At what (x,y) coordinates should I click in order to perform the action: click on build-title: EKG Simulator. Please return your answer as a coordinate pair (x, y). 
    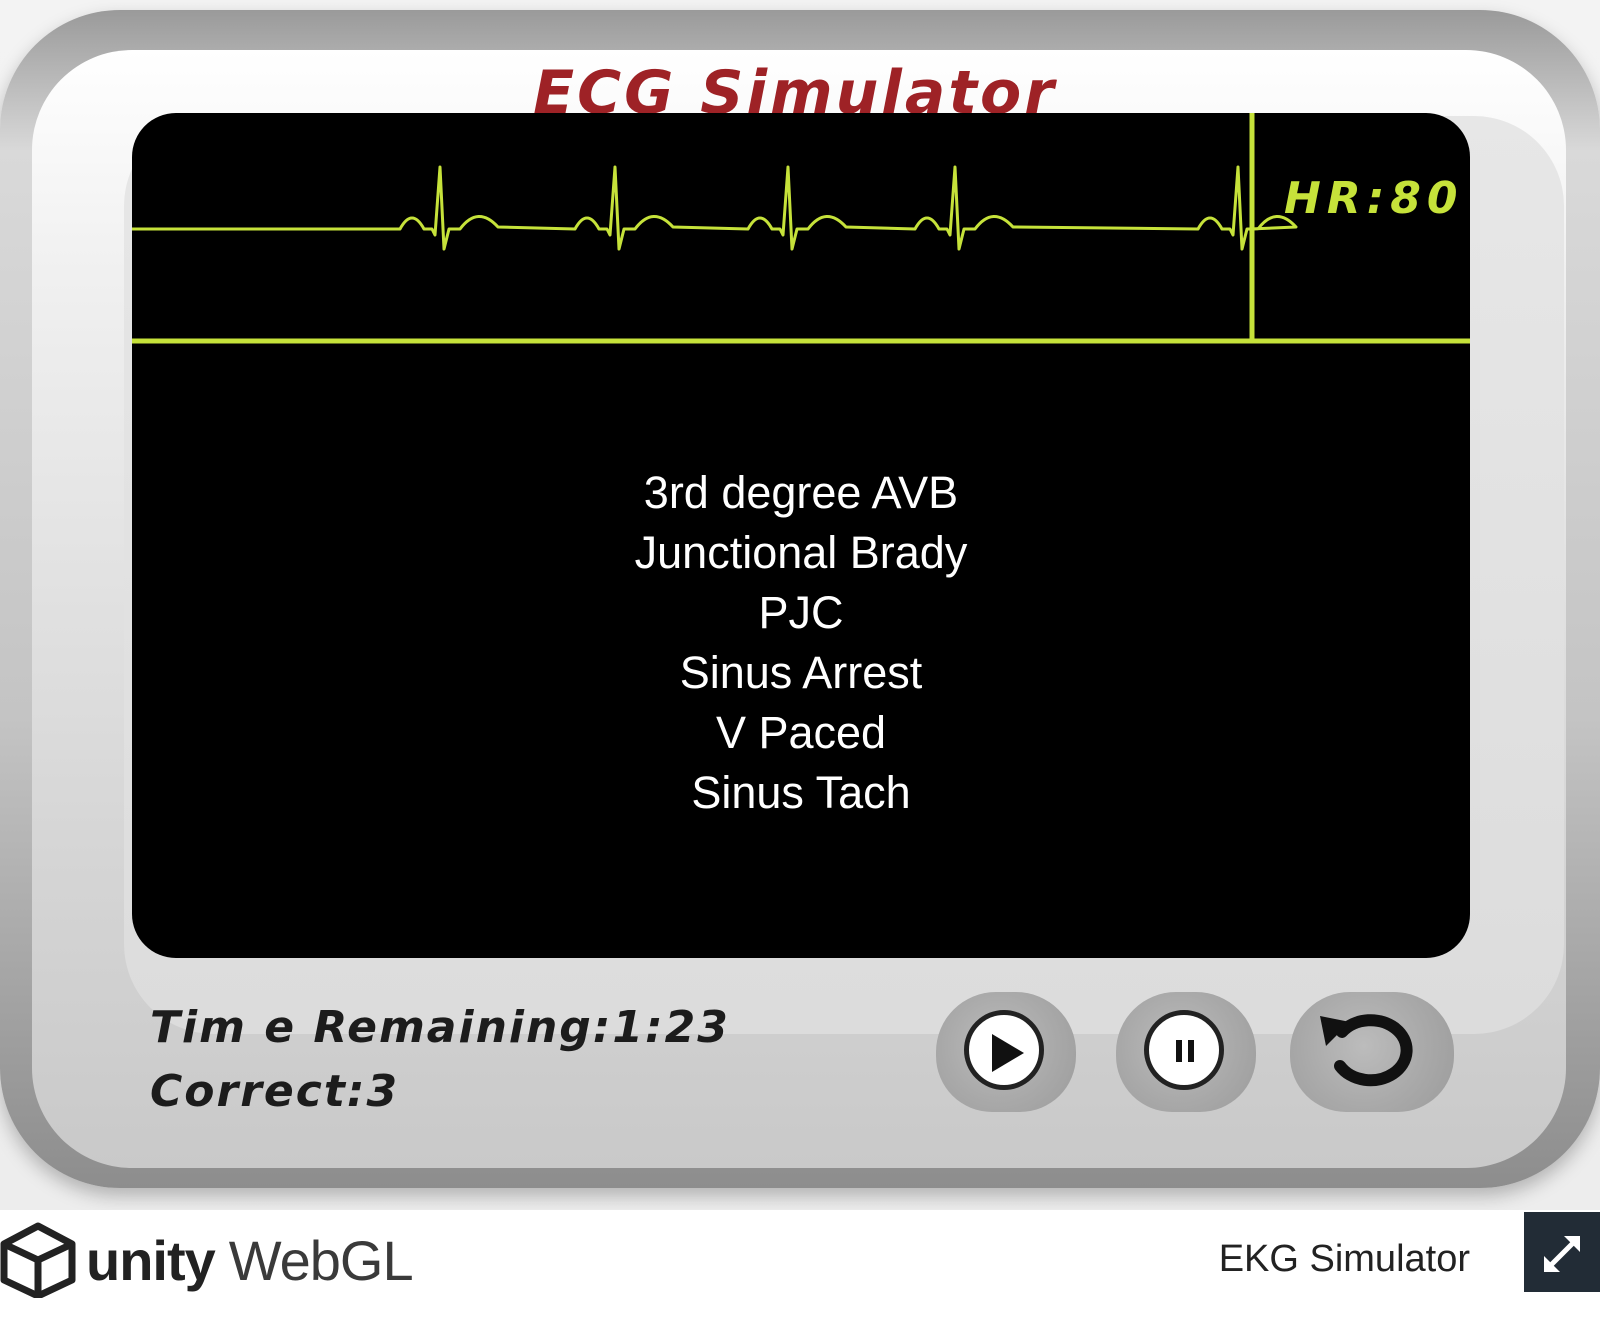
    Looking at the image, I should click on (1344, 1259).